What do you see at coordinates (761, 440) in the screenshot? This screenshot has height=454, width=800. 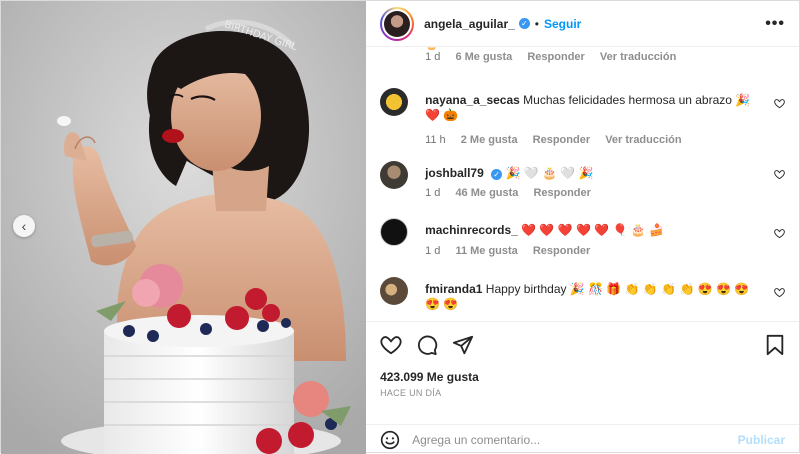 I see `publish-button: Publicar` at bounding box center [761, 440].